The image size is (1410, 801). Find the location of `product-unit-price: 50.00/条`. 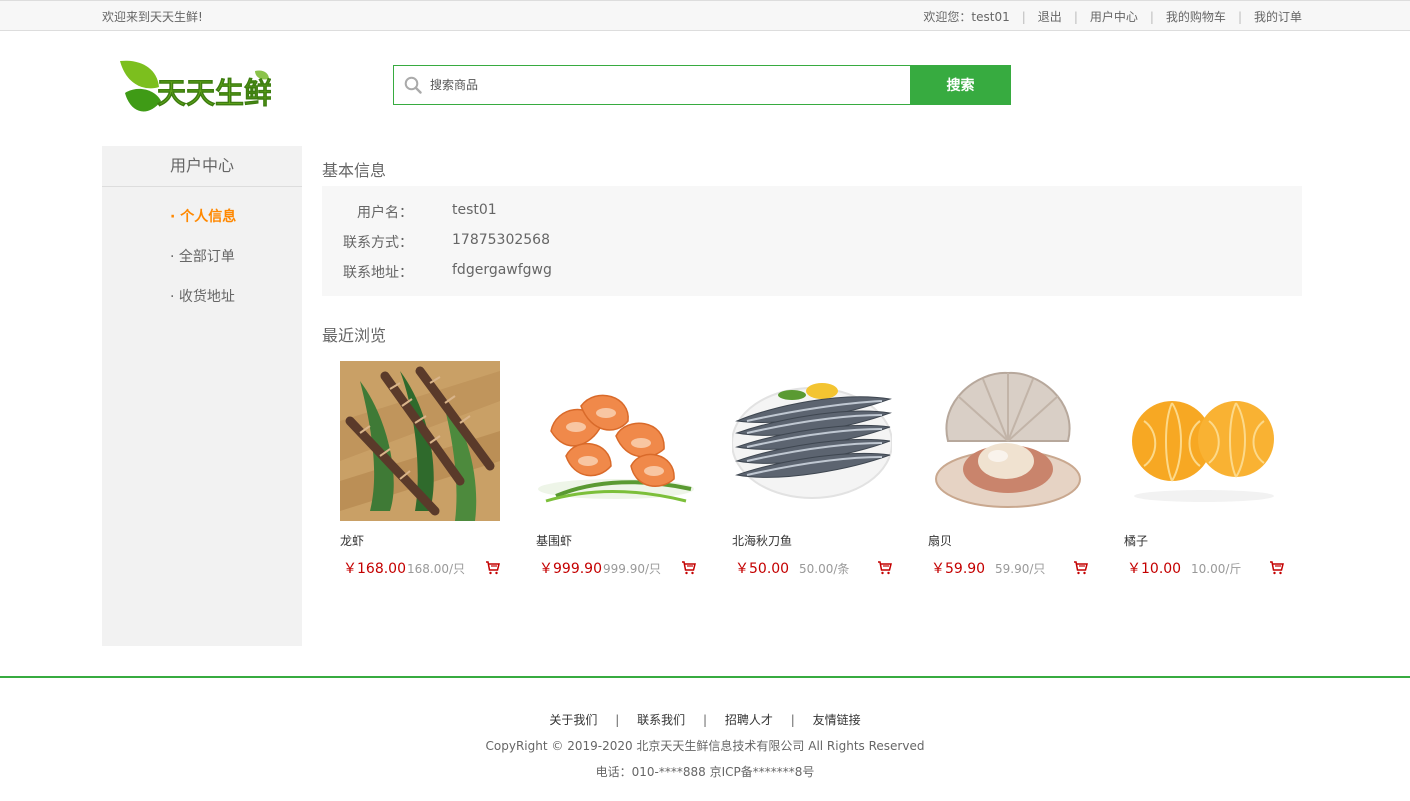

product-unit-price: 50.00/条 is located at coordinates (824, 569).